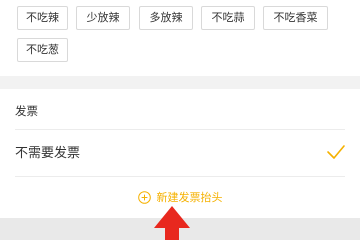  I want to click on tag-no-spicy: 不吃辣, so click(42, 18).